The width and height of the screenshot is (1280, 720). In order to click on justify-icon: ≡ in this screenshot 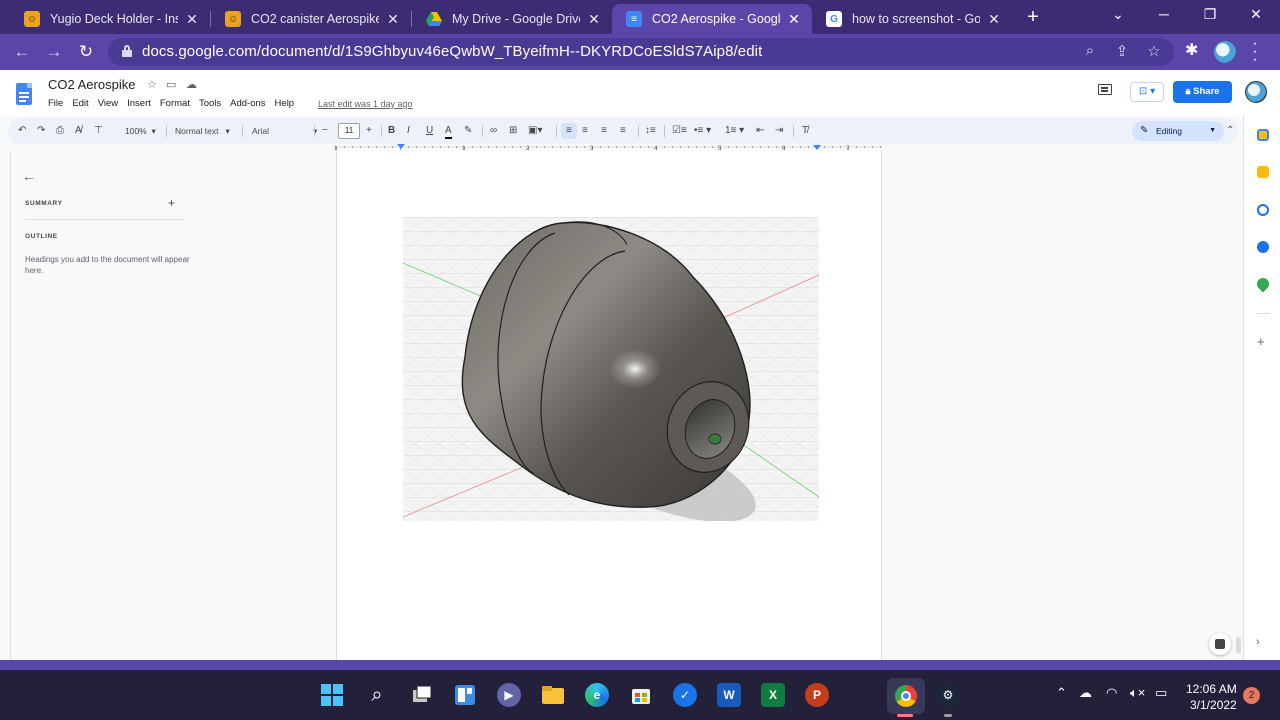, I will do `click(623, 131)`.